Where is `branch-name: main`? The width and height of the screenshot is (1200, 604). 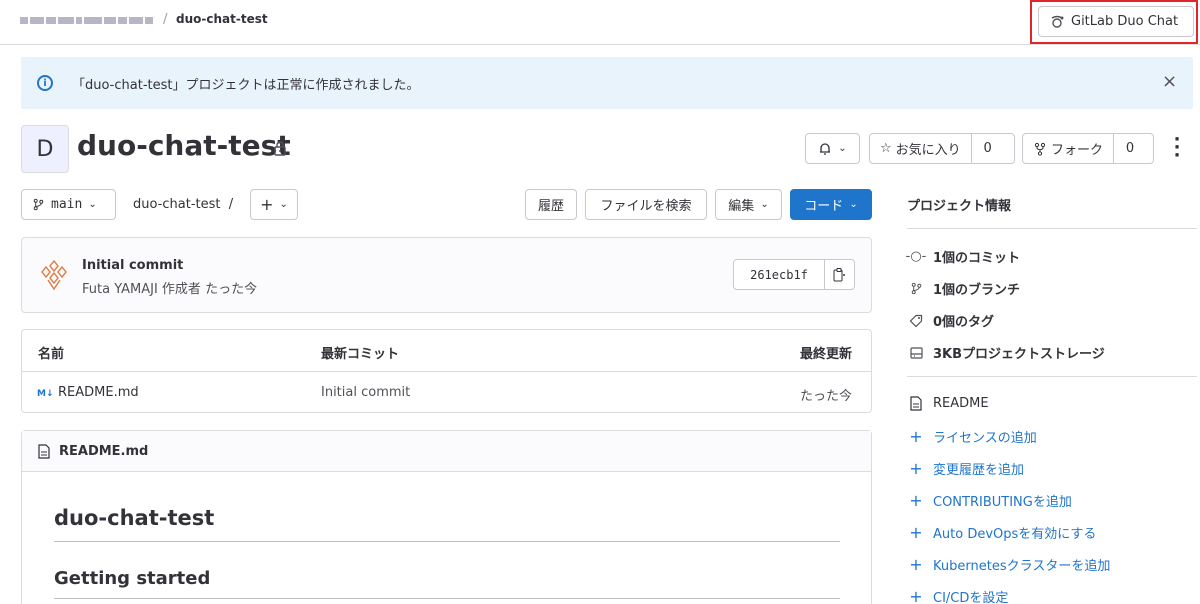 branch-name: main is located at coordinates (67, 204).